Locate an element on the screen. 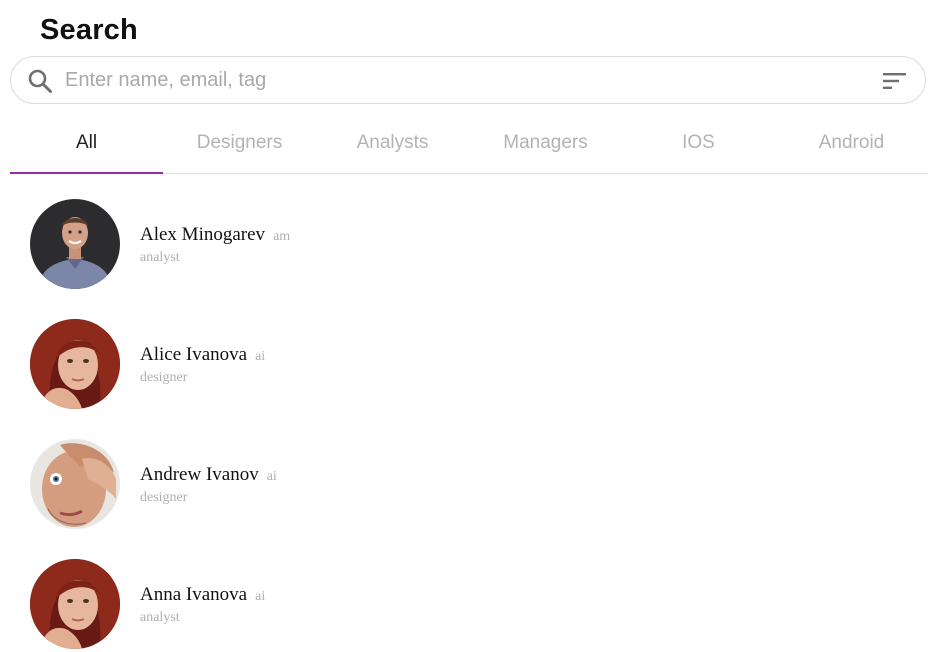 The width and height of the screenshot is (937, 652). person-name-line: Alex Minogarev am is located at coordinates (215, 235).